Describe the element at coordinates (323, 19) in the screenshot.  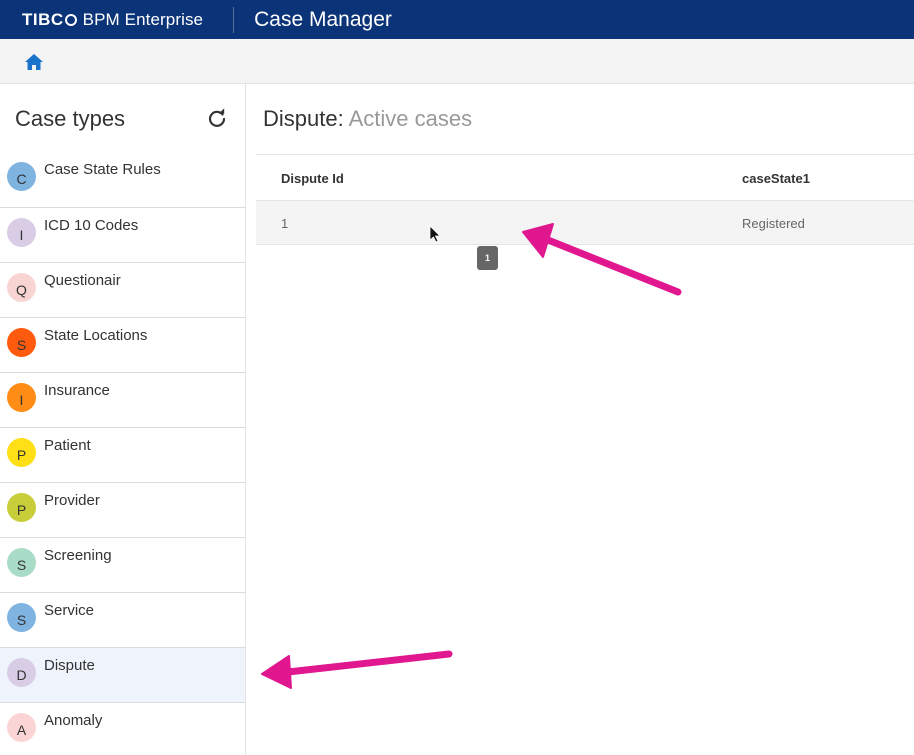
I see `app-title: Case Manager` at that location.